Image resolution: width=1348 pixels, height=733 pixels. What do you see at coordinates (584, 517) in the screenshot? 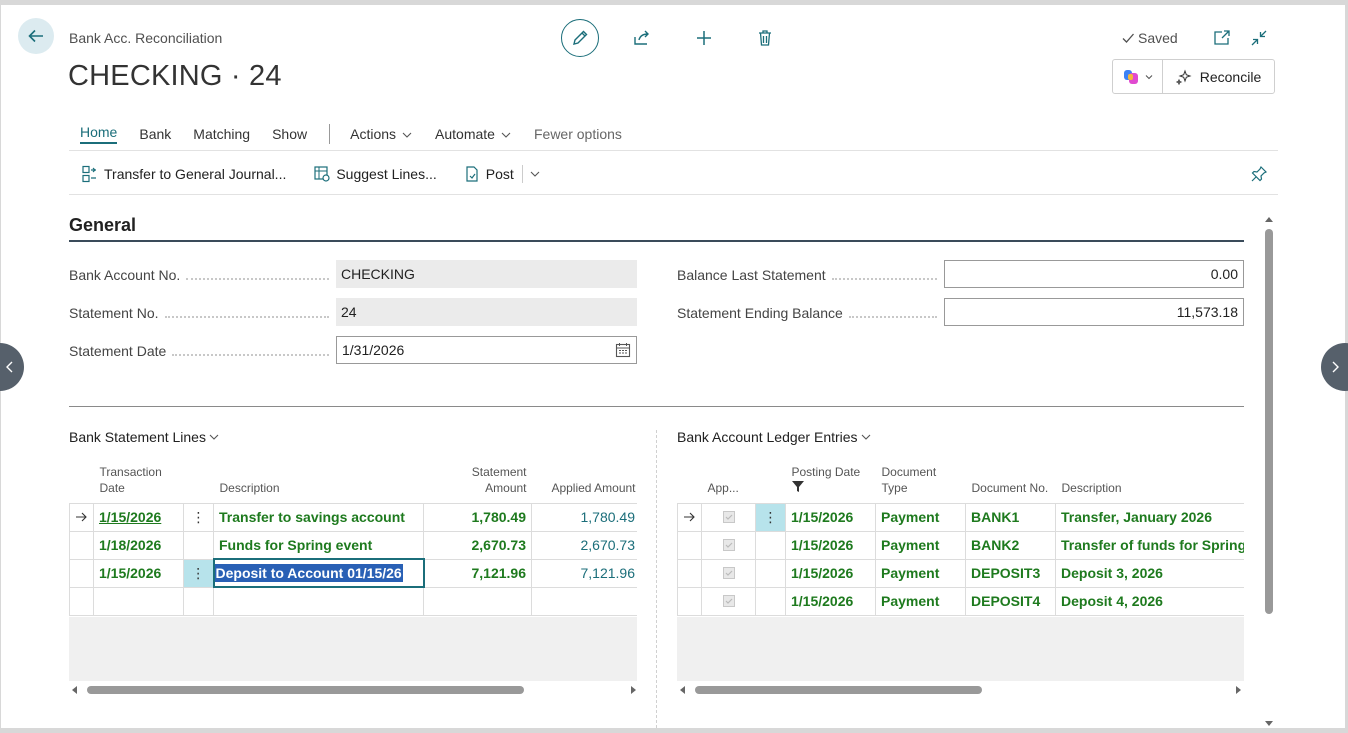
I see `applied-amount-cell: 1,780.49` at bounding box center [584, 517].